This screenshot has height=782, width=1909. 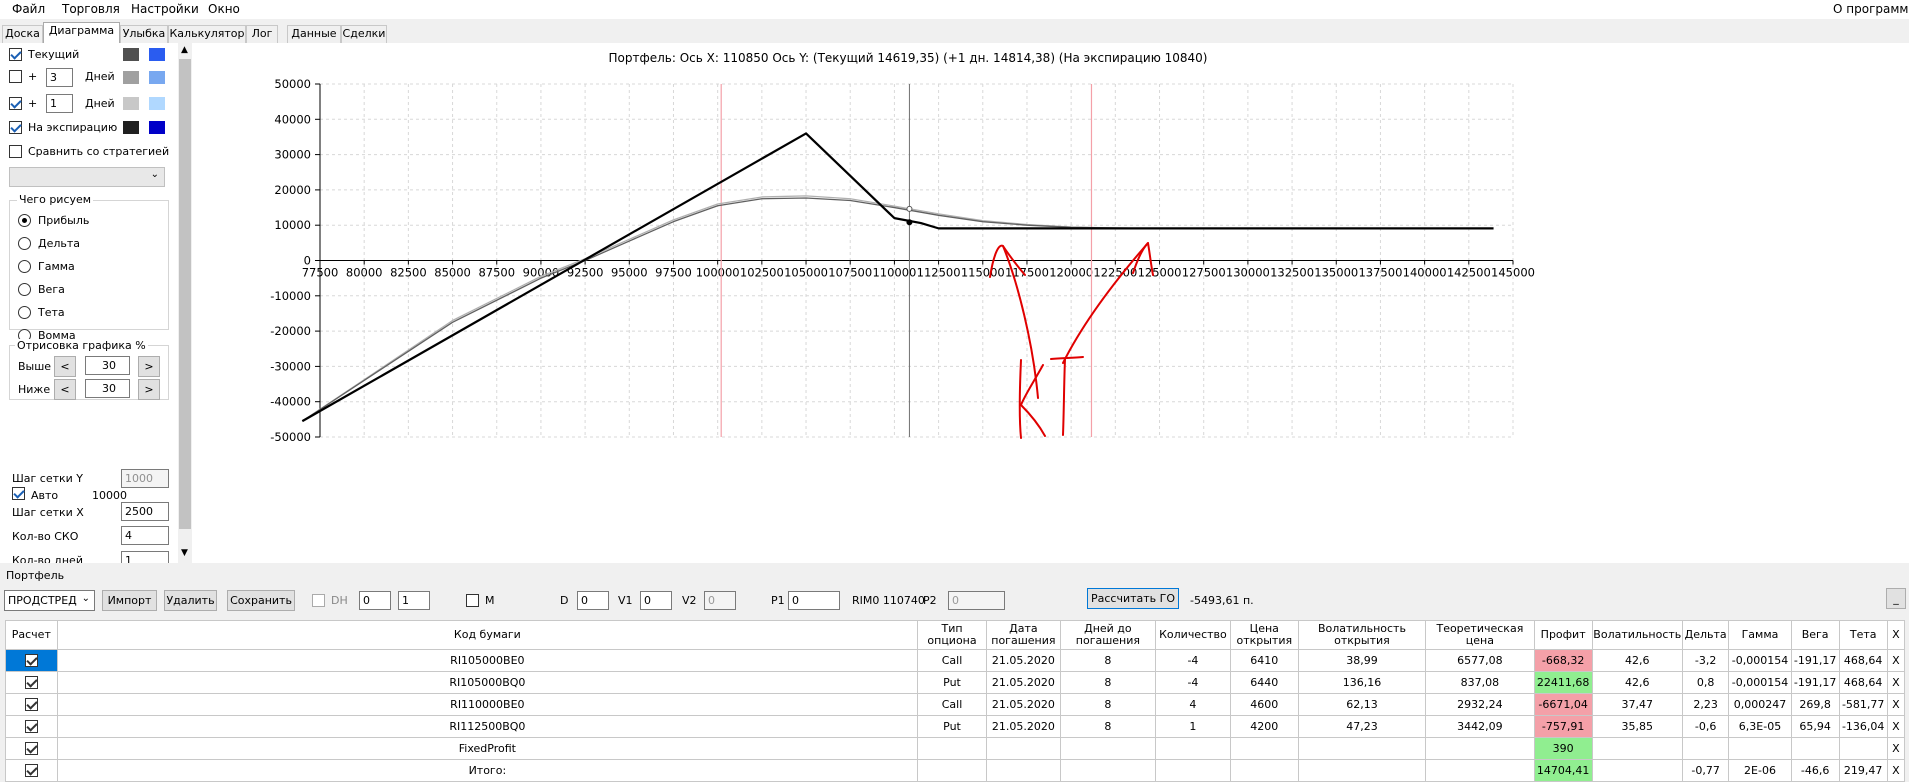 I want to click on current-color-swatch, so click(x=131, y=54).